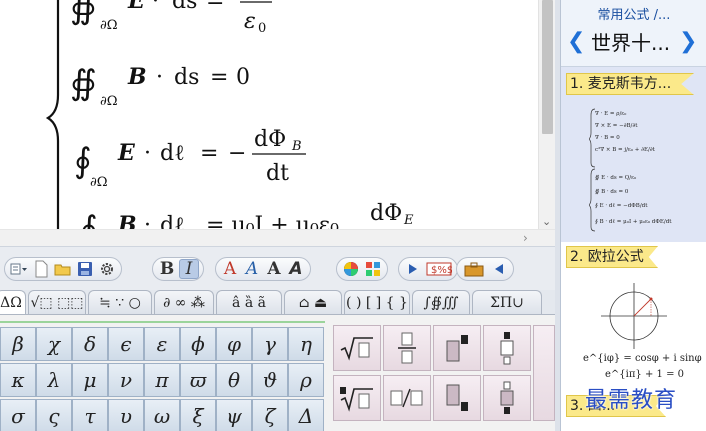 The image size is (706, 431). I want to click on greek-symbol-button: φ, so click(234, 344).